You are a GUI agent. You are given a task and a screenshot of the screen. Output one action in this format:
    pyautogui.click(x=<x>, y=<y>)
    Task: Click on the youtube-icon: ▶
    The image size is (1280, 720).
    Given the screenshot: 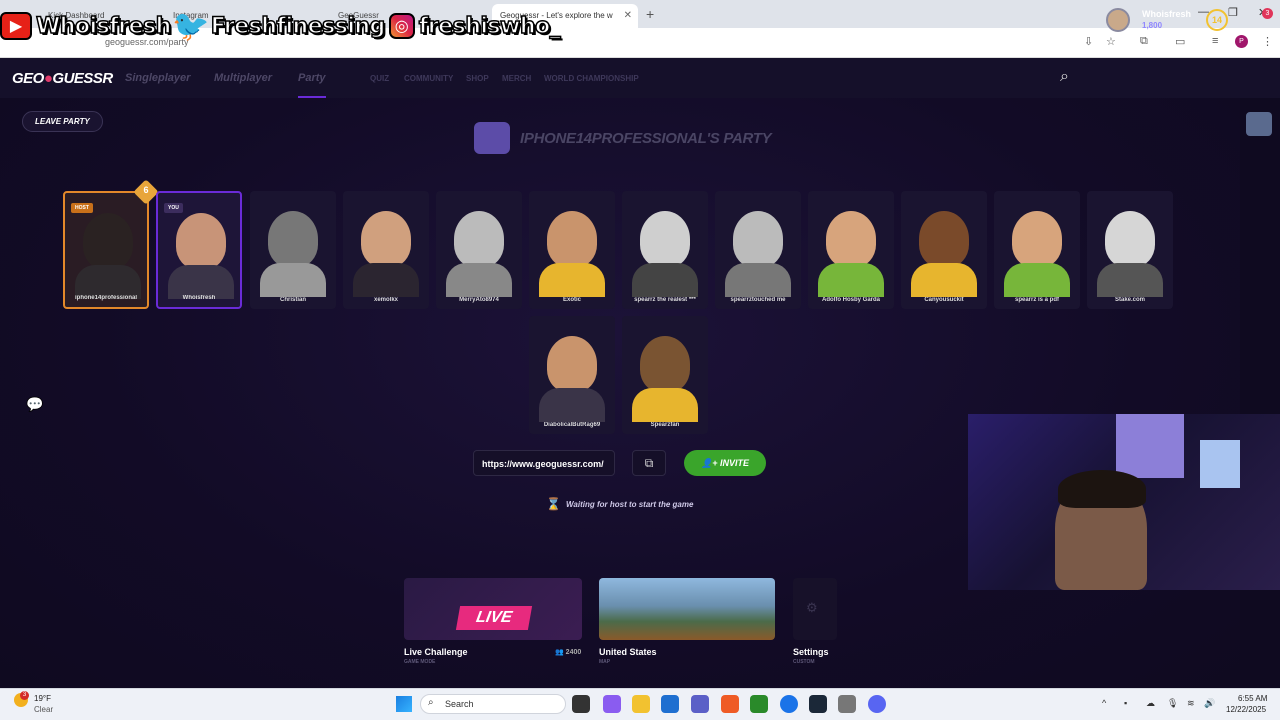 What is the action you would take?
    pyautogui.click(x=16, y=26)
    